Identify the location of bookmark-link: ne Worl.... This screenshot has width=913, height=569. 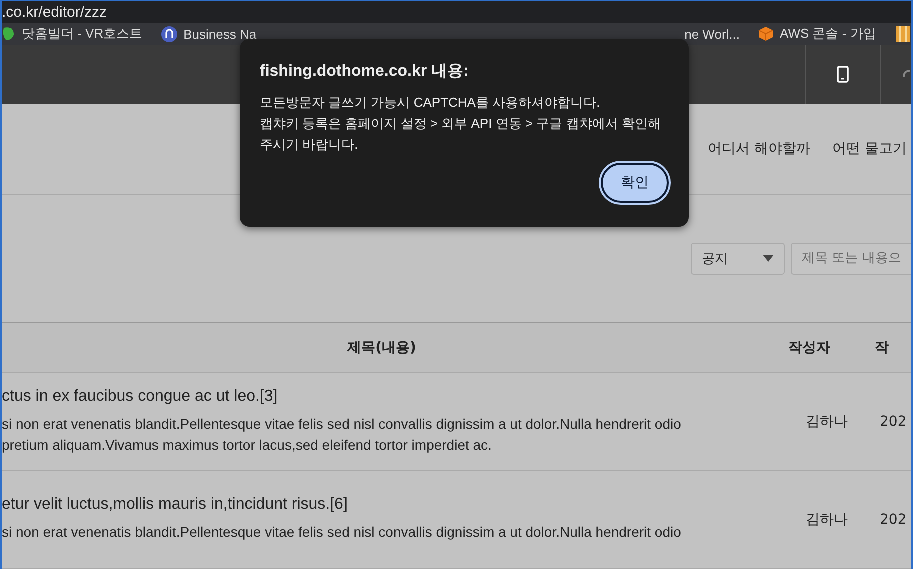
(712, 34).